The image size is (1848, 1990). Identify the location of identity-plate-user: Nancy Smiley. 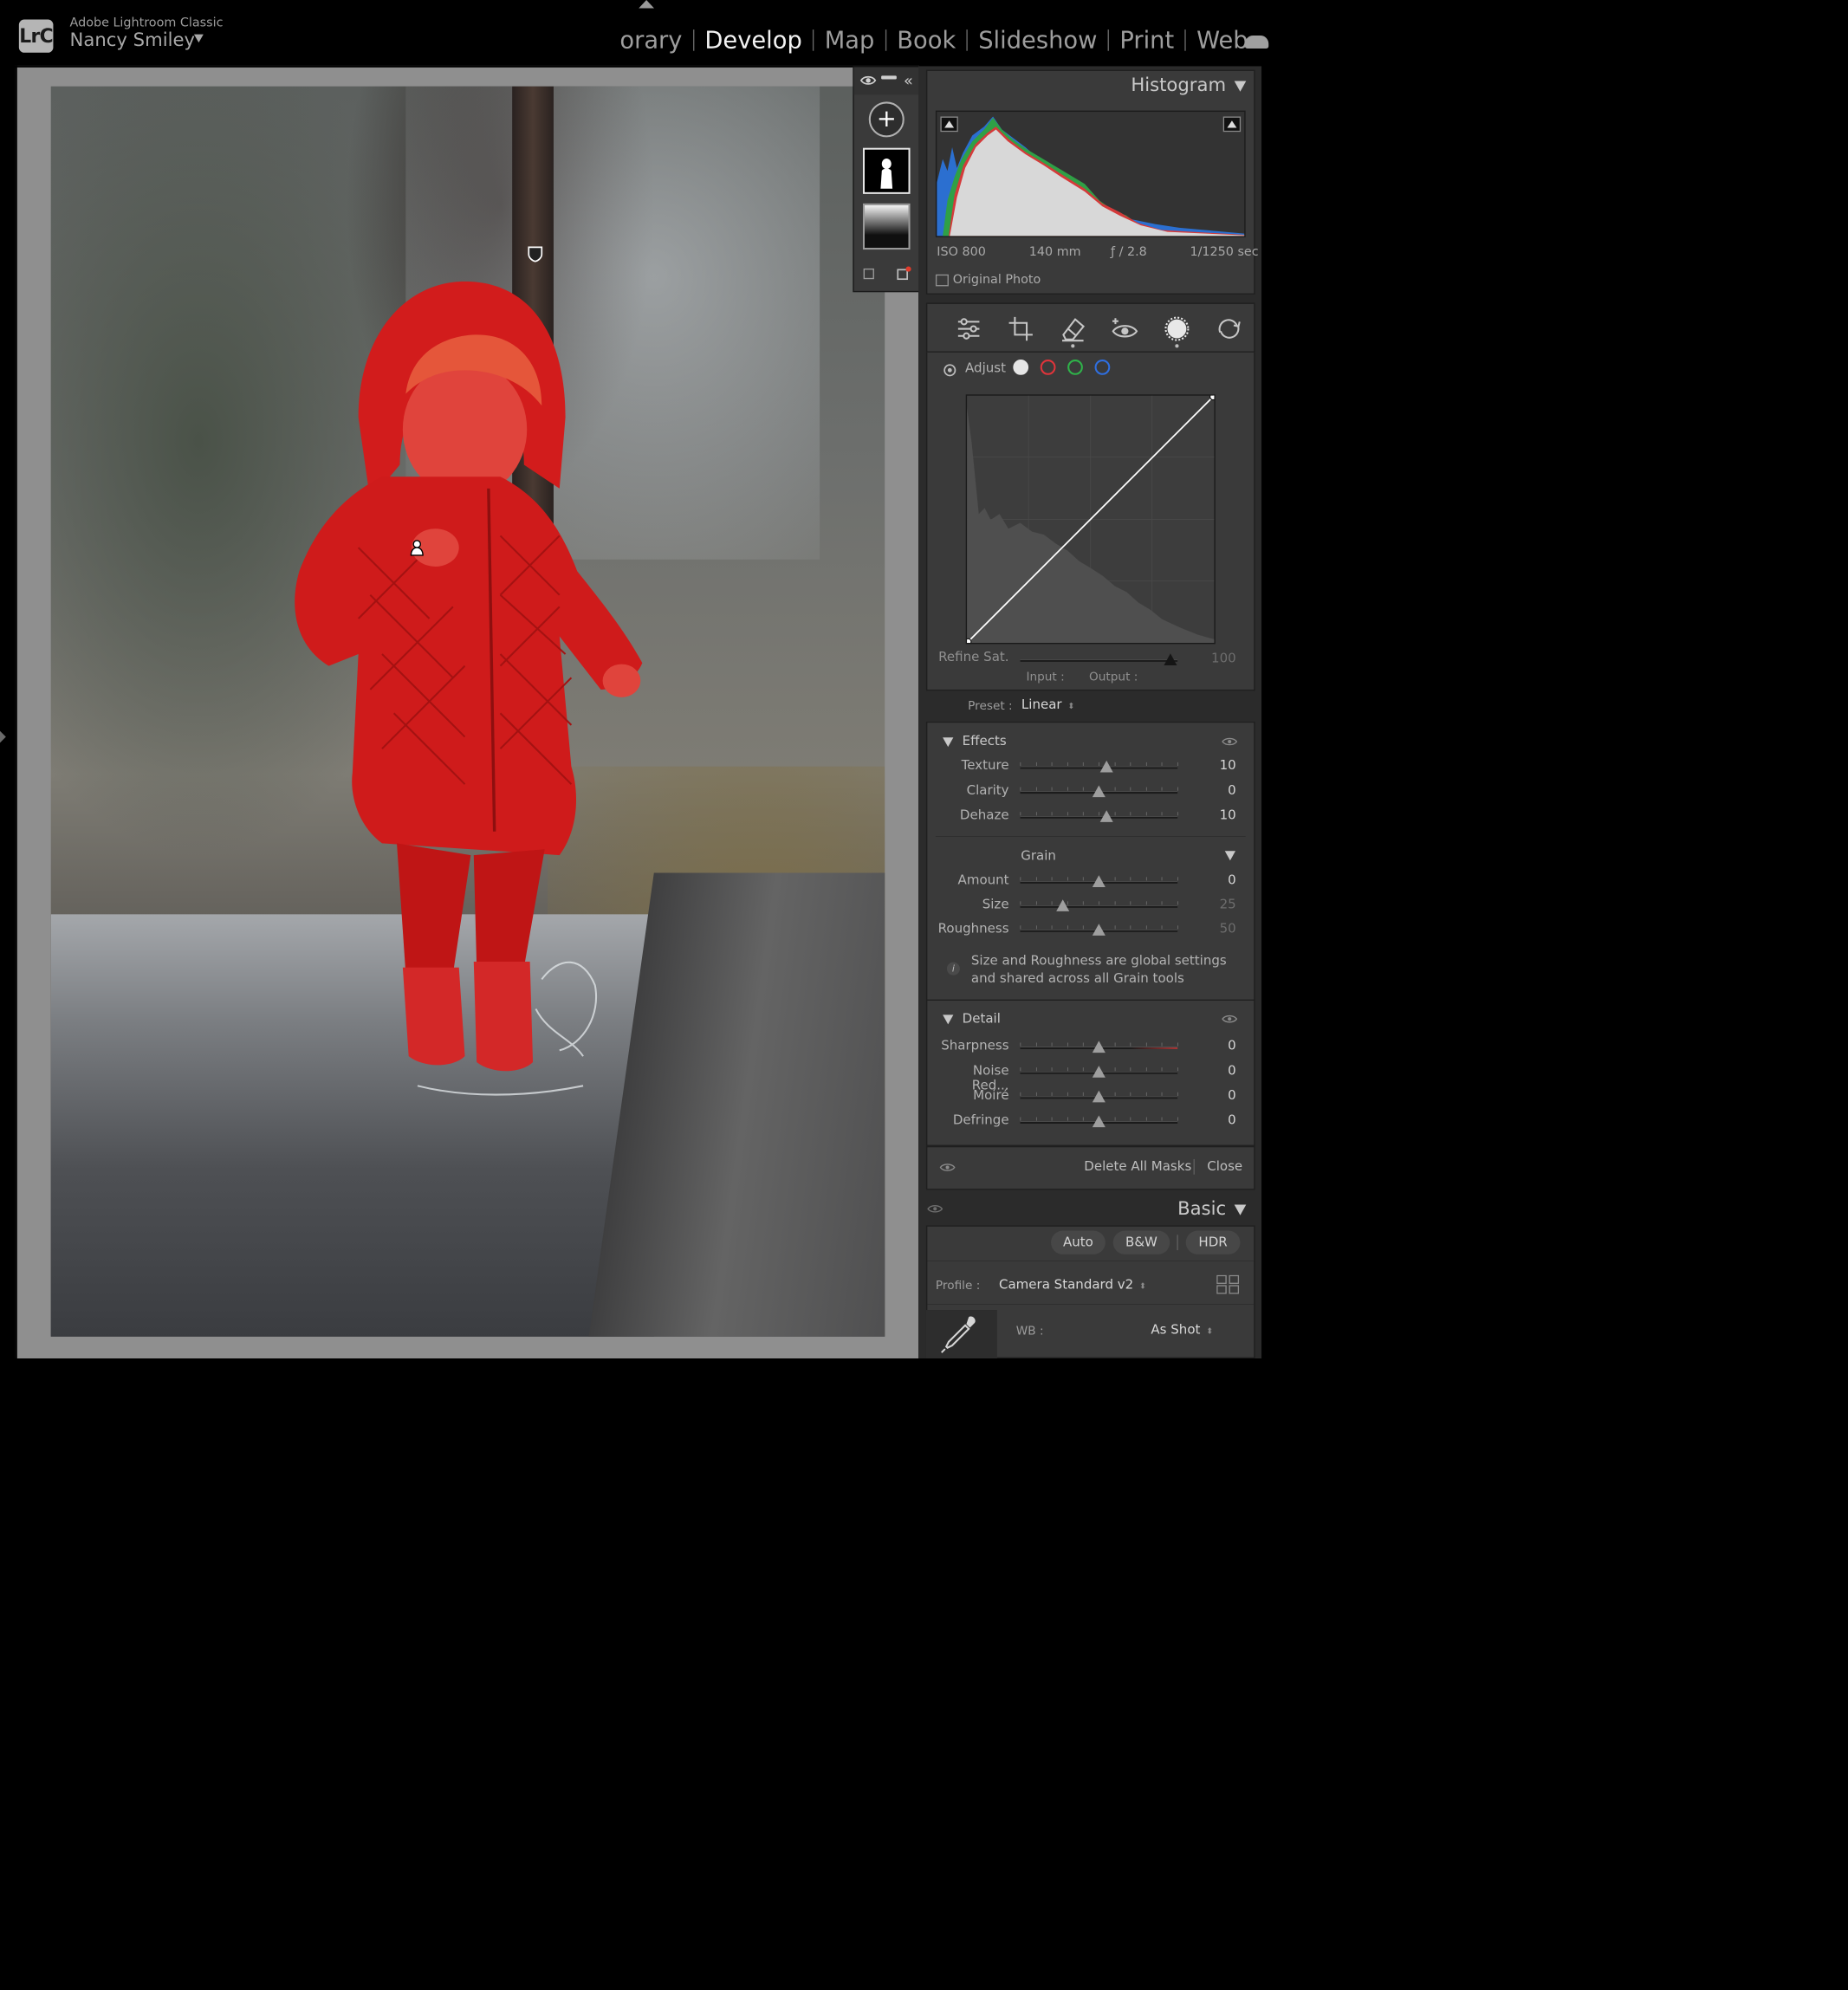
(133, 40).